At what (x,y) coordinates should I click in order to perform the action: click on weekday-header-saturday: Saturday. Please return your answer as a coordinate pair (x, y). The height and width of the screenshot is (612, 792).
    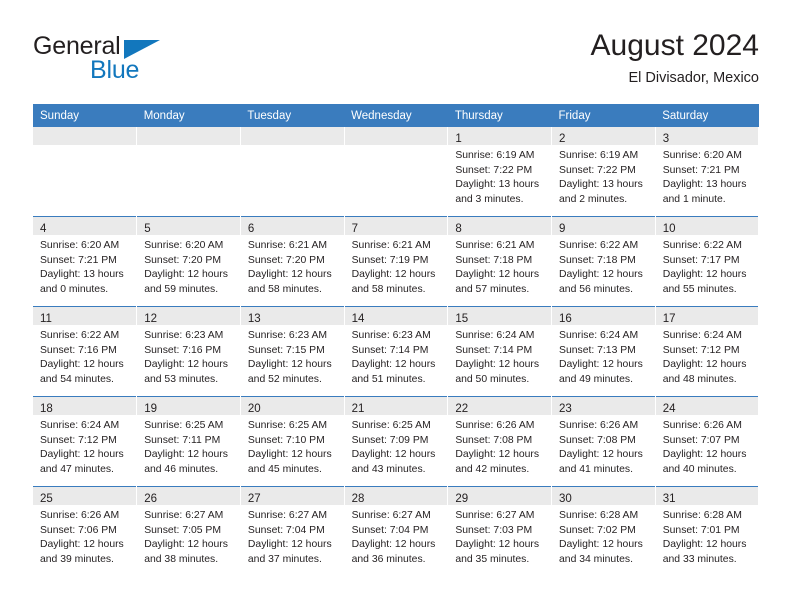
    Looking at the image, I should click on (707, 115).